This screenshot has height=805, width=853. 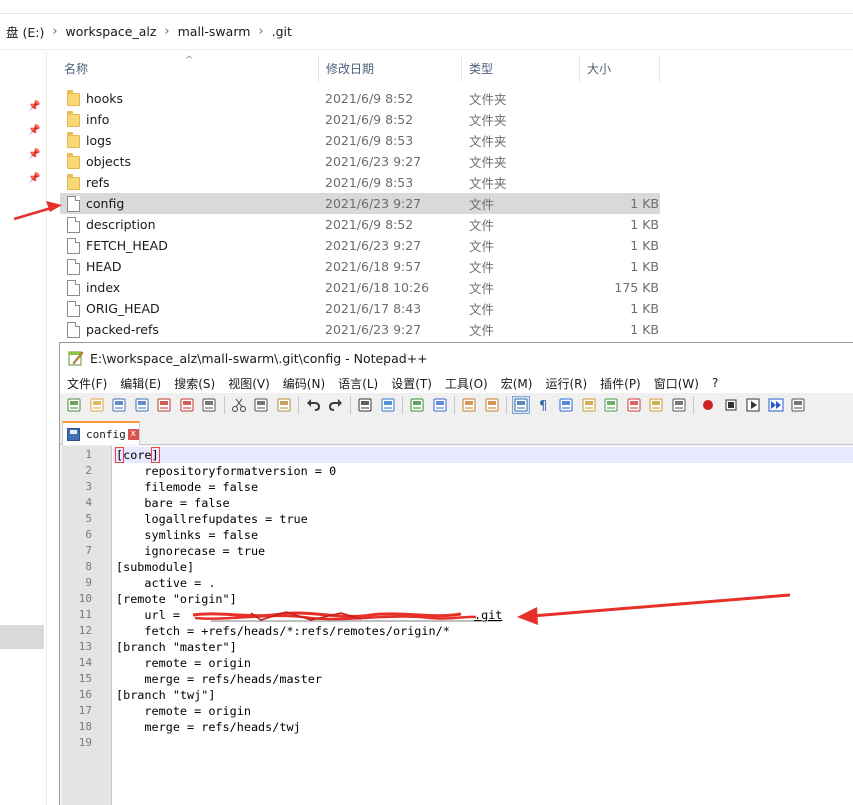 What do you see at coordinates (360, 308) in the screenshot?
I see `file-row-orig-head: ORIG_HEAD 2021/6/17 8:43 文件 1 KB` at bounding box center [360, 308].